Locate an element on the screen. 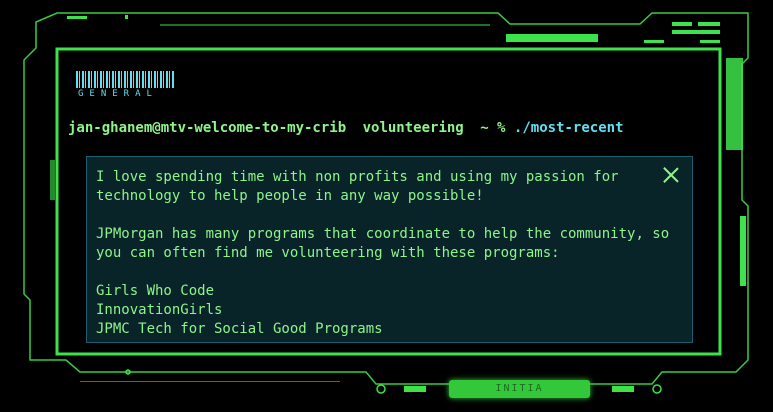 The height and width of the screenshot is (412, 773). prompt-symbol: ~ % is located at coordinates (493, 128).